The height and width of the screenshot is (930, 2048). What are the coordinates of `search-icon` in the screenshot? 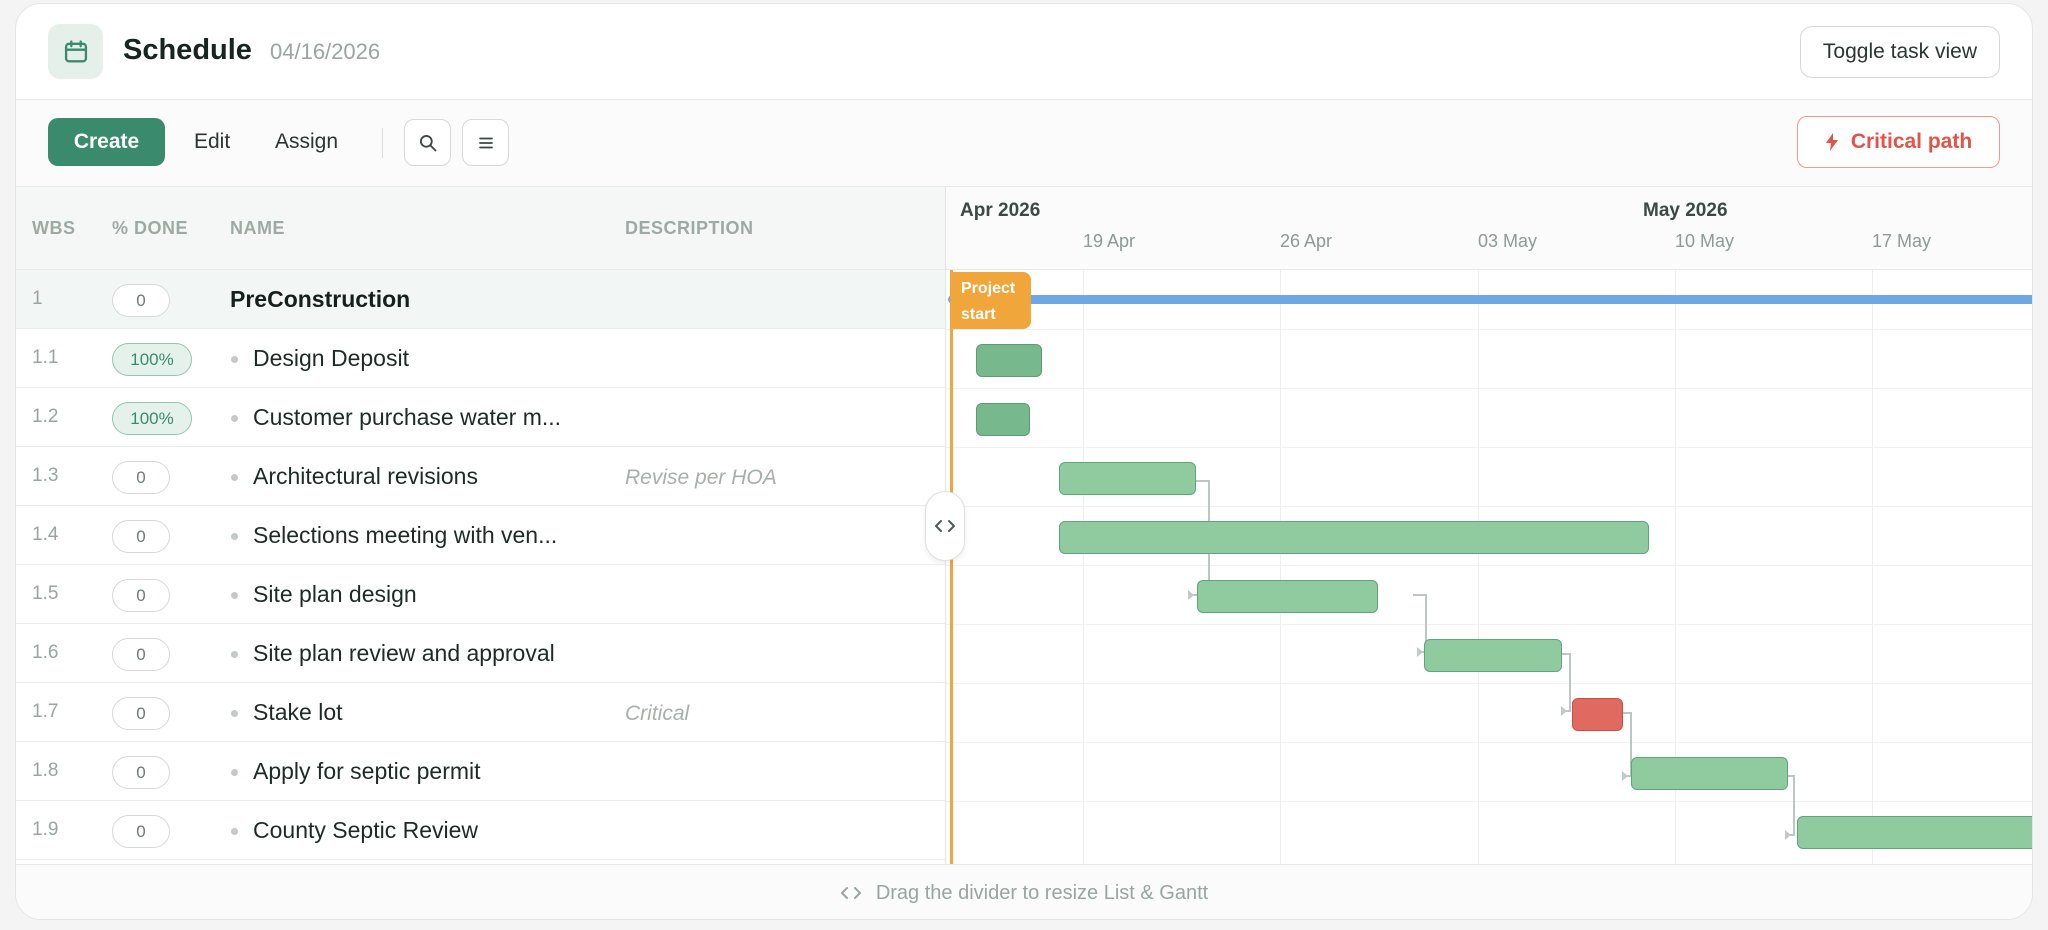 It's located at (427, 142).